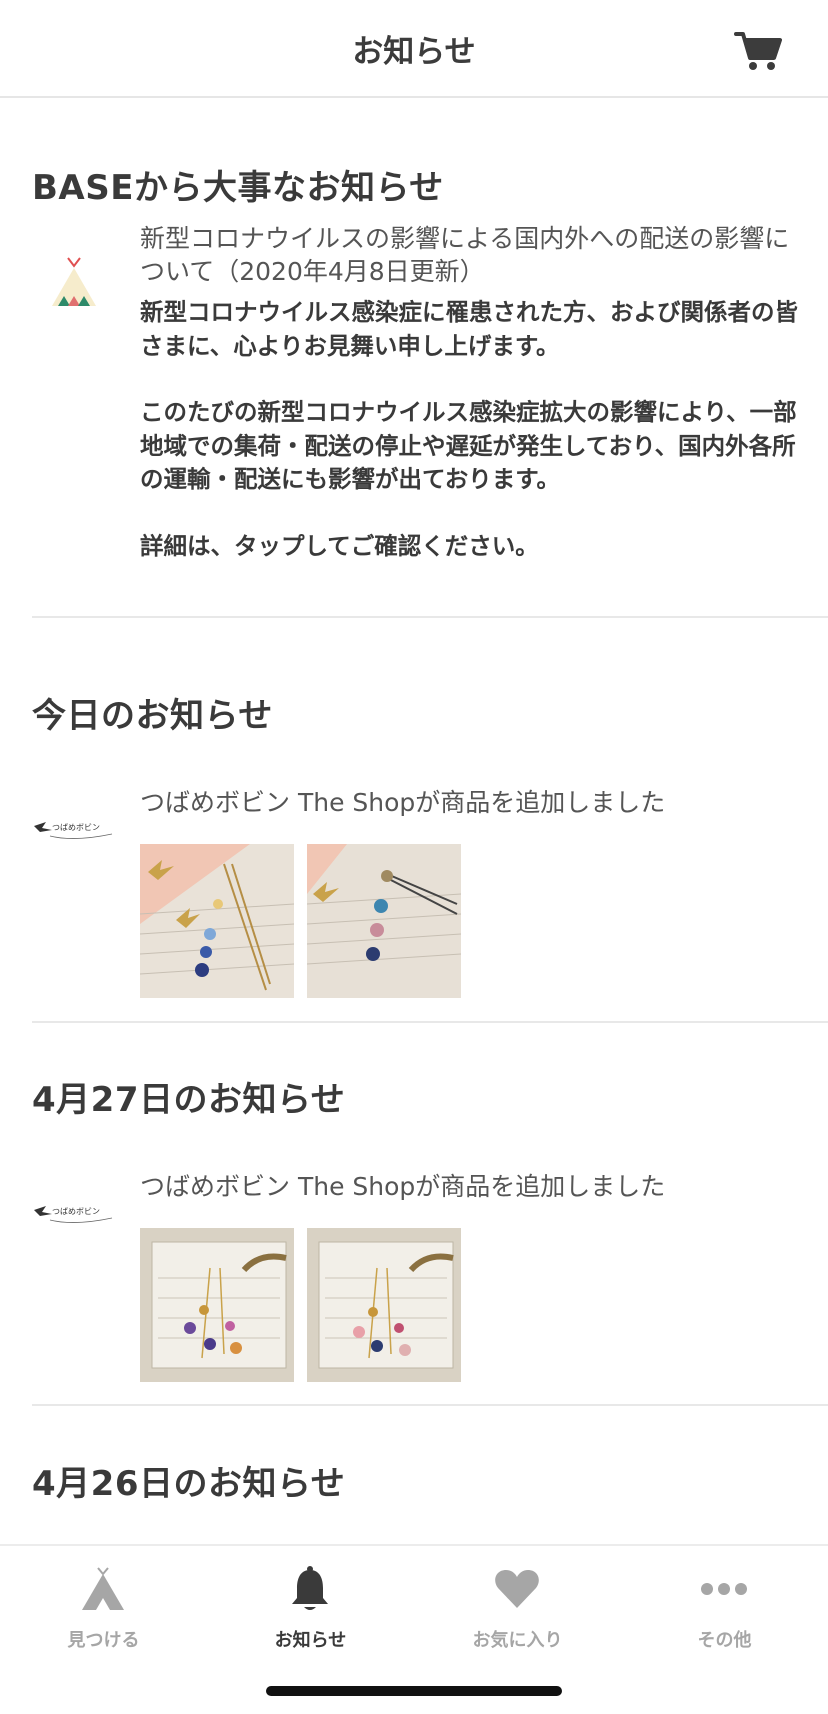  Describe the element at coordinates (74, 281) in the screenshot. I see `base-tent-logo` at that location.